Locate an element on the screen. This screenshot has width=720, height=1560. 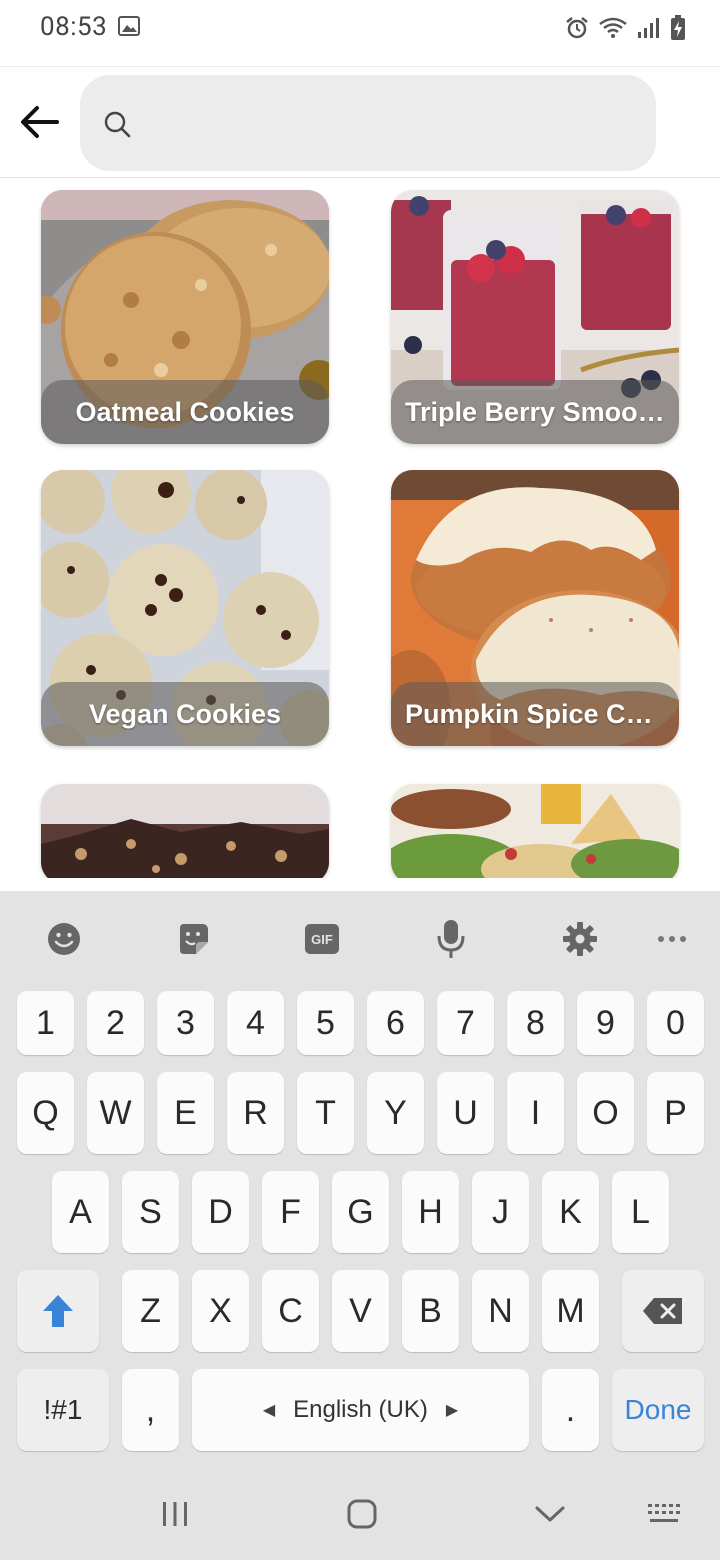
space-key: ◀ English (UK) ▶ is located at coordinates (360, 1410).